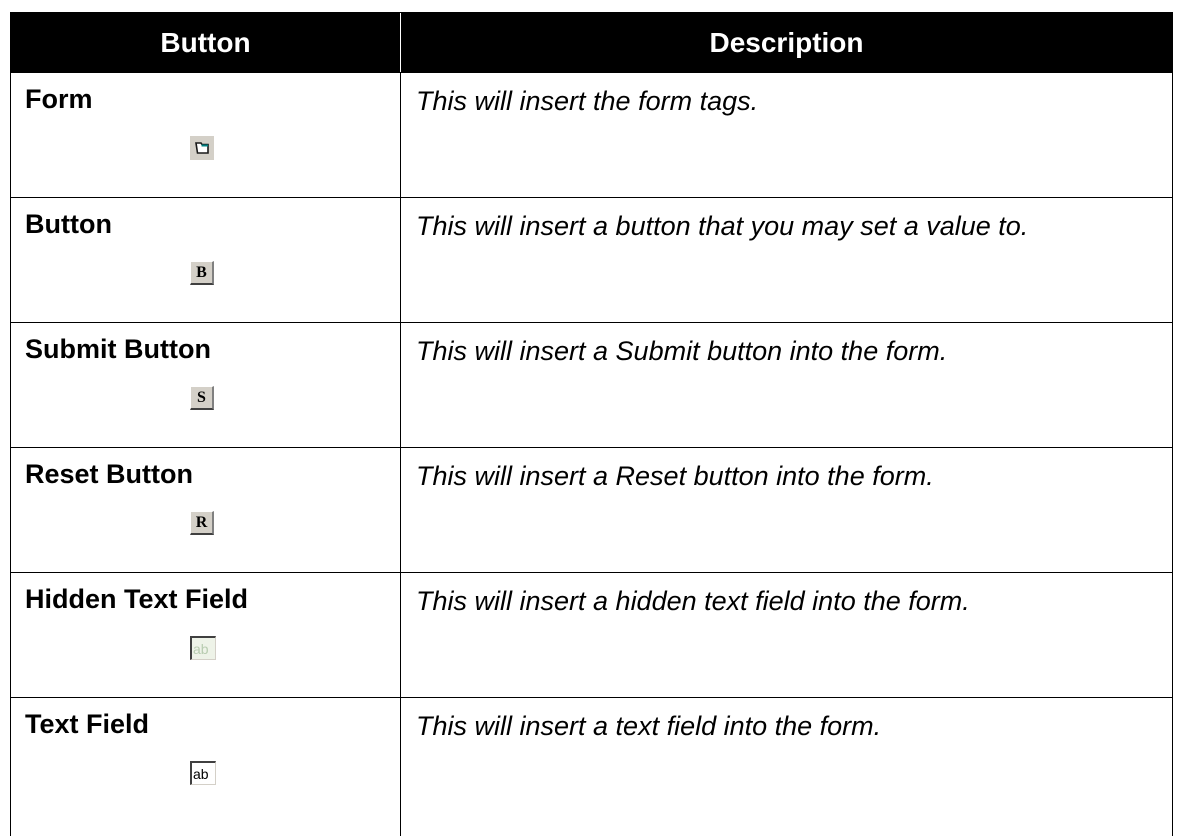 The height and width of the screenshot is (836, 1186). What do you see at coordinates (87, 724) in the screenshot?
I see `button-label: Text Field` at bounding box center [87, 724].